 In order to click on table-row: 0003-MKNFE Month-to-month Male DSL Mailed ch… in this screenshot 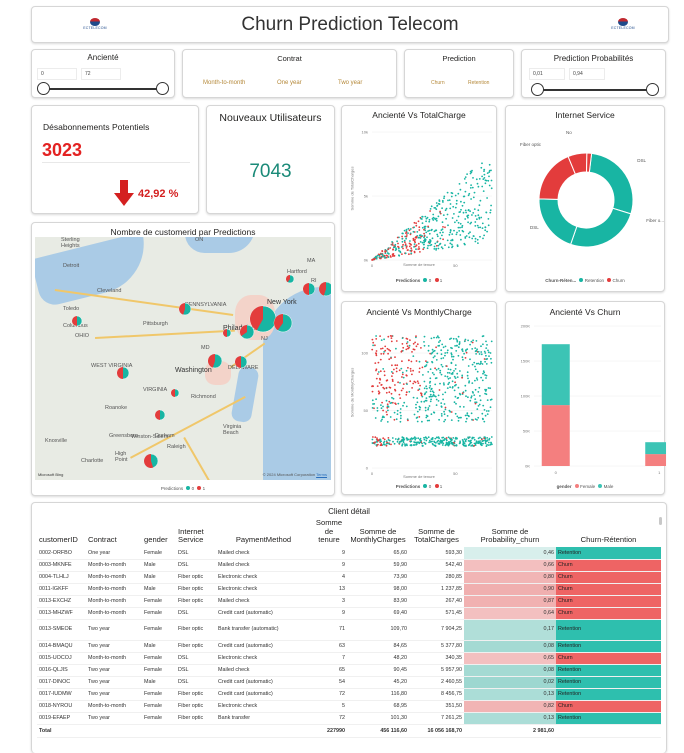, I will do `click(349, 565)`.